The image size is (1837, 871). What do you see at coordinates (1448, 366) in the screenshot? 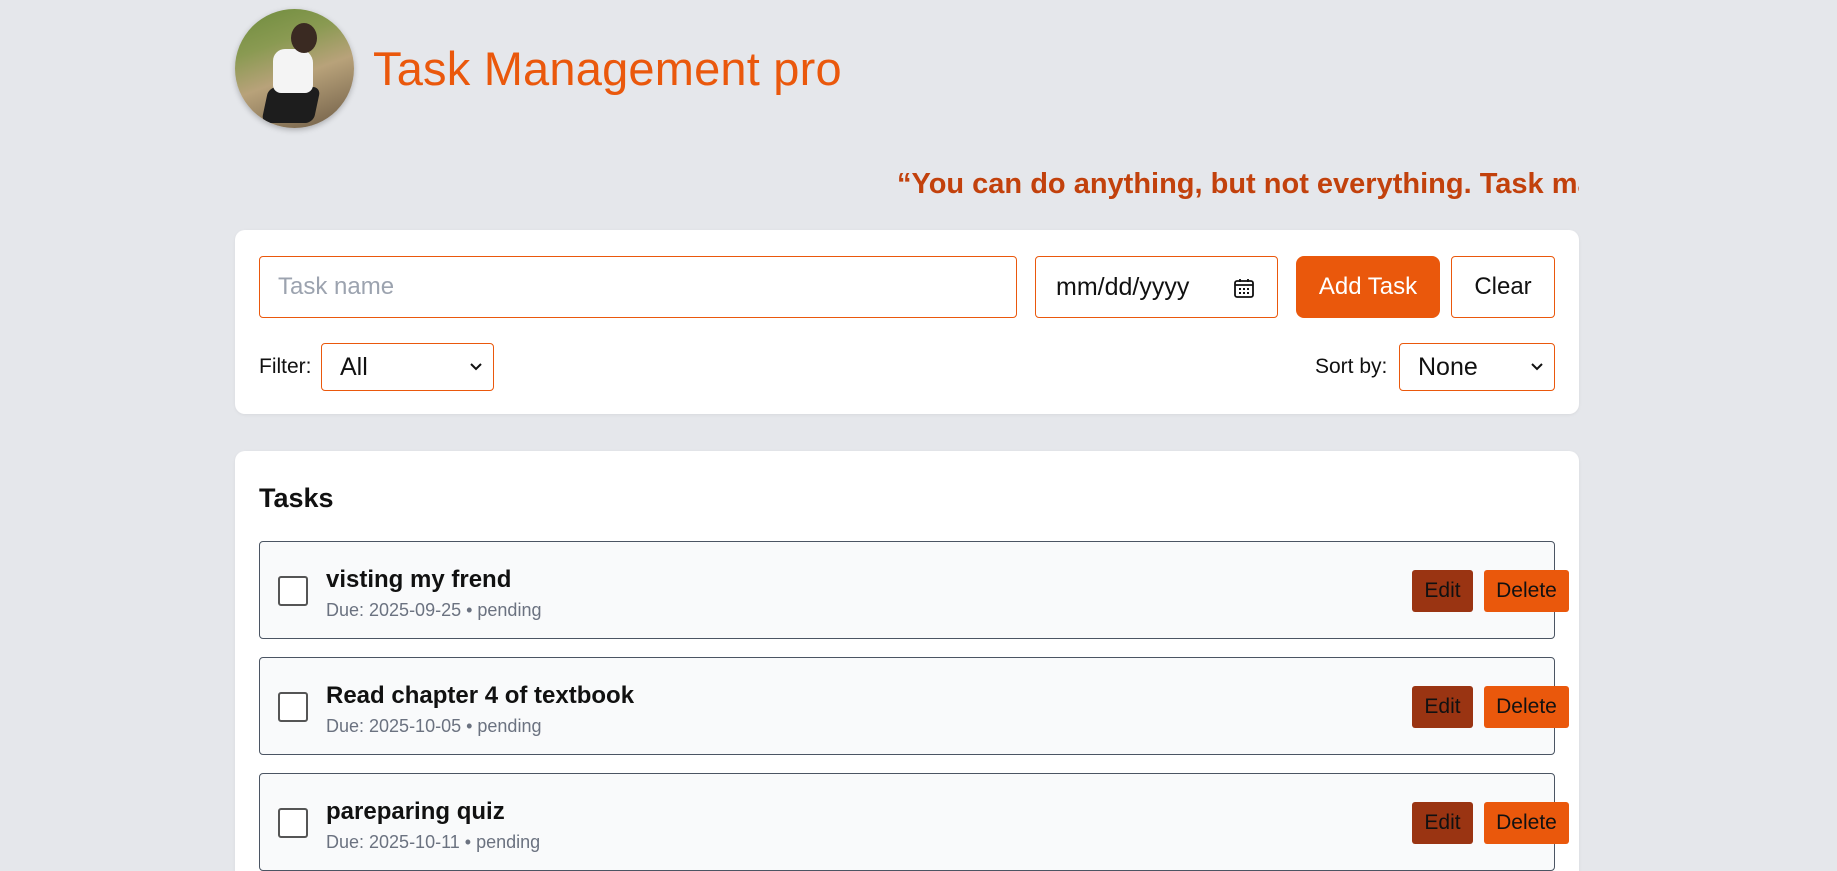
I see `sort-select-value: None` at bounding box center [1448, 366].